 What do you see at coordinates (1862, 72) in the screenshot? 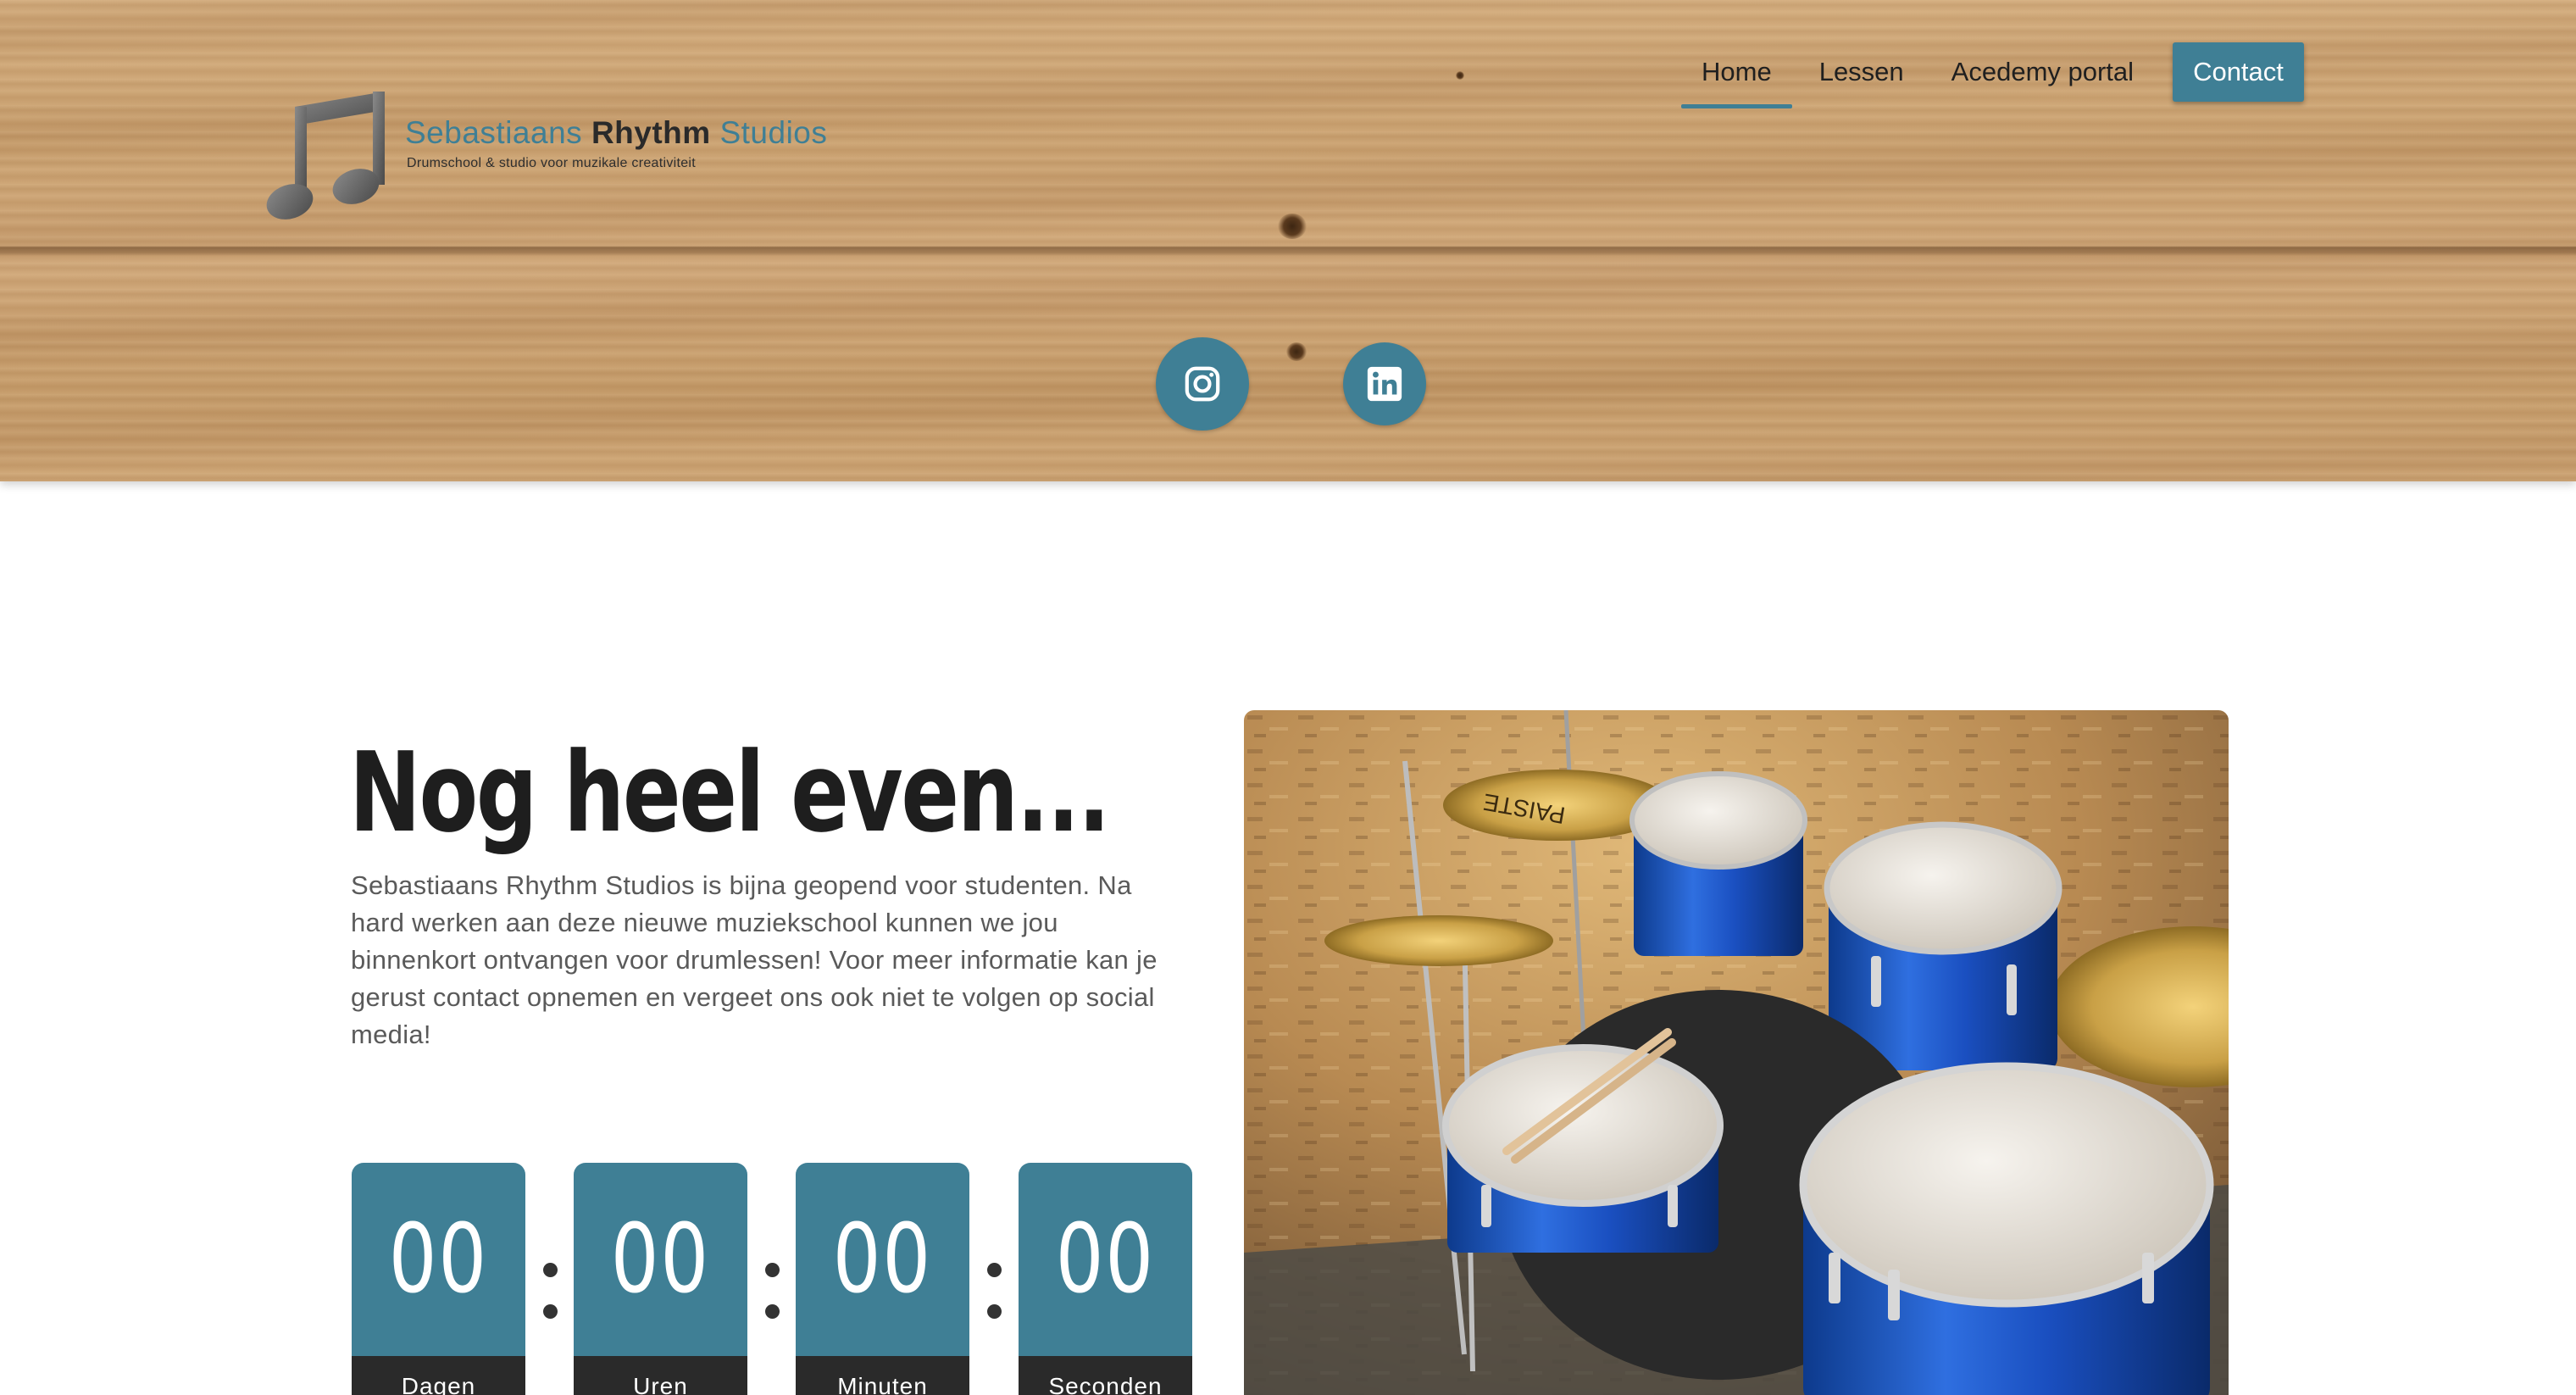
I see `nav-item-lessen: Lessen` at bounding box center [1862, 72].